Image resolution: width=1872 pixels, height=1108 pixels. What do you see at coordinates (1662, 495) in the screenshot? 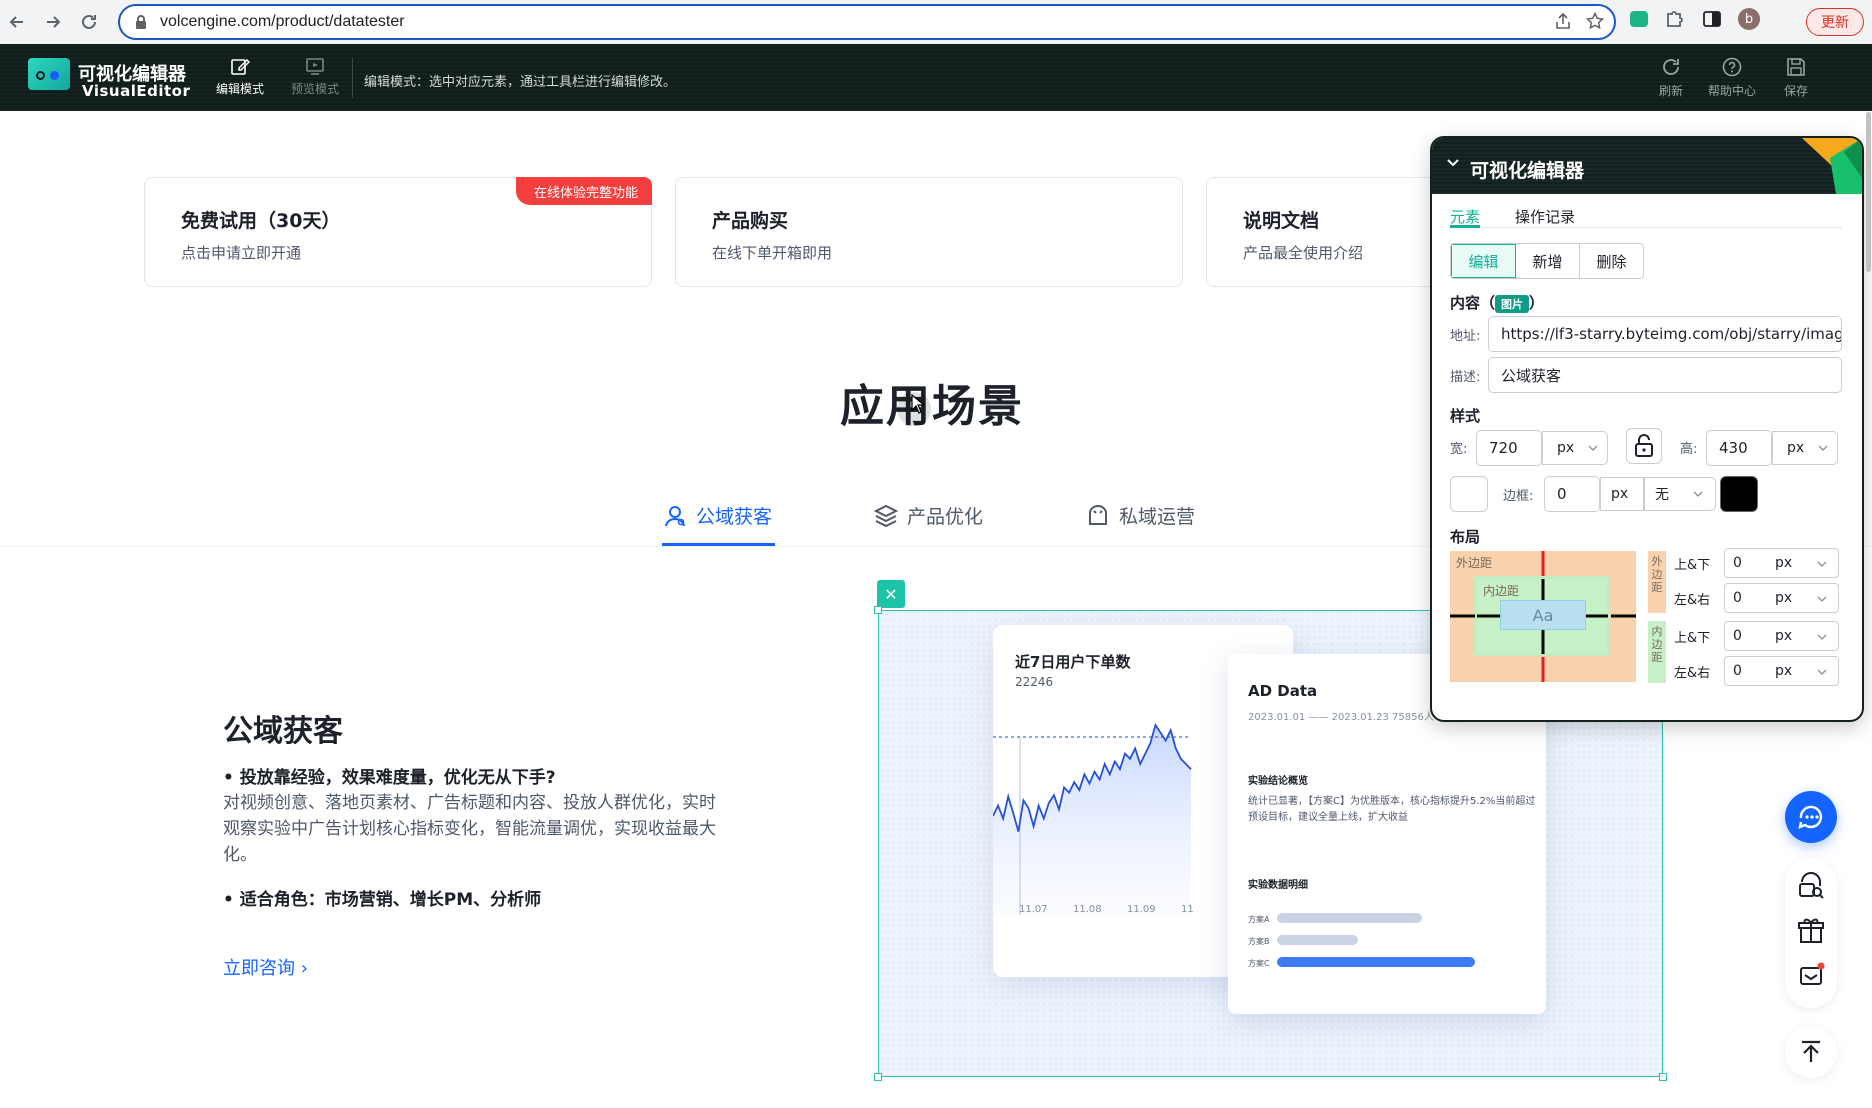
I see `border-style-text: 无` at bounding box center [1662, 495].